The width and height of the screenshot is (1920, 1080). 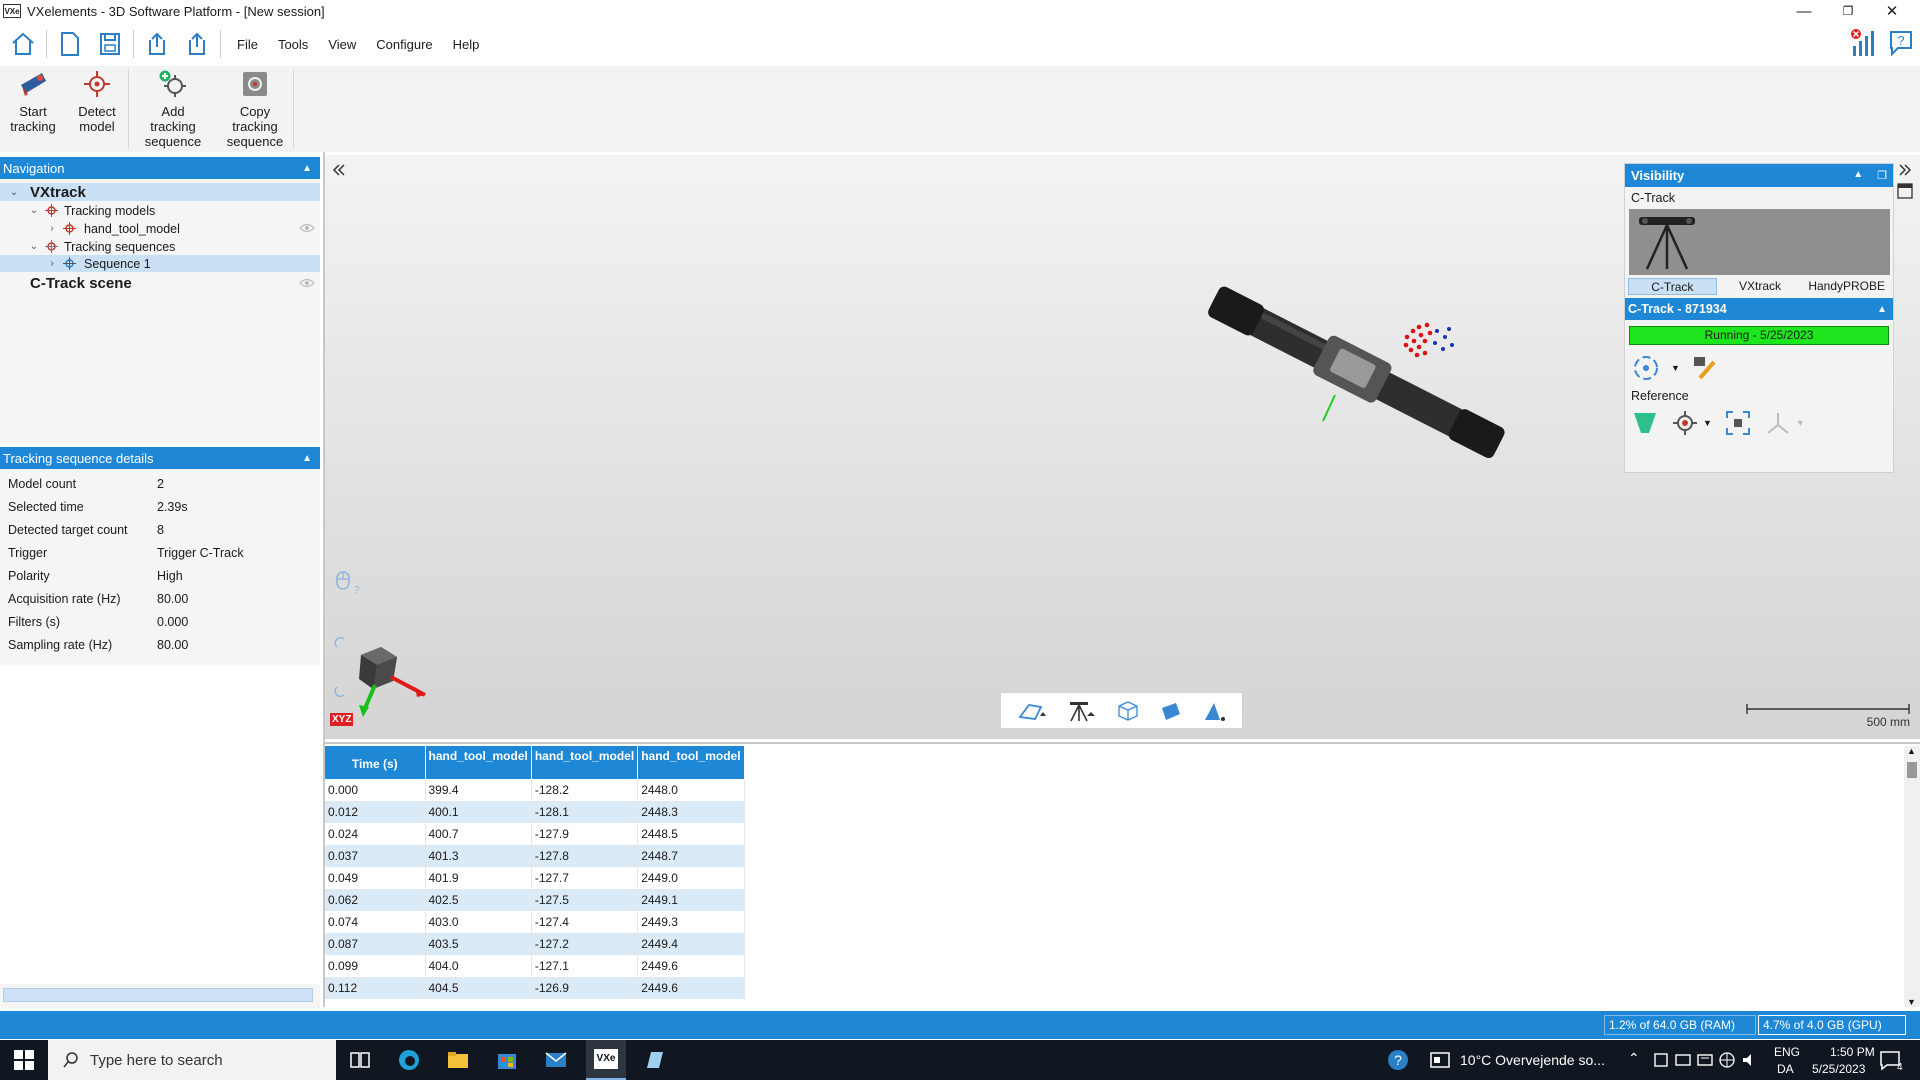 What do you see at coordinates (247, 44) in the screenshot?
I see `menu-file: File` at bounding box center [247, 44].